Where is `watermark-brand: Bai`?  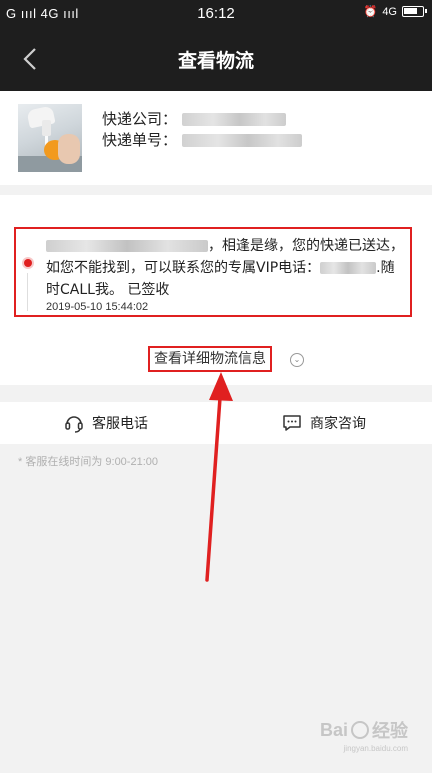 watermark-brand: Bai is located at coordinates (333, 729).